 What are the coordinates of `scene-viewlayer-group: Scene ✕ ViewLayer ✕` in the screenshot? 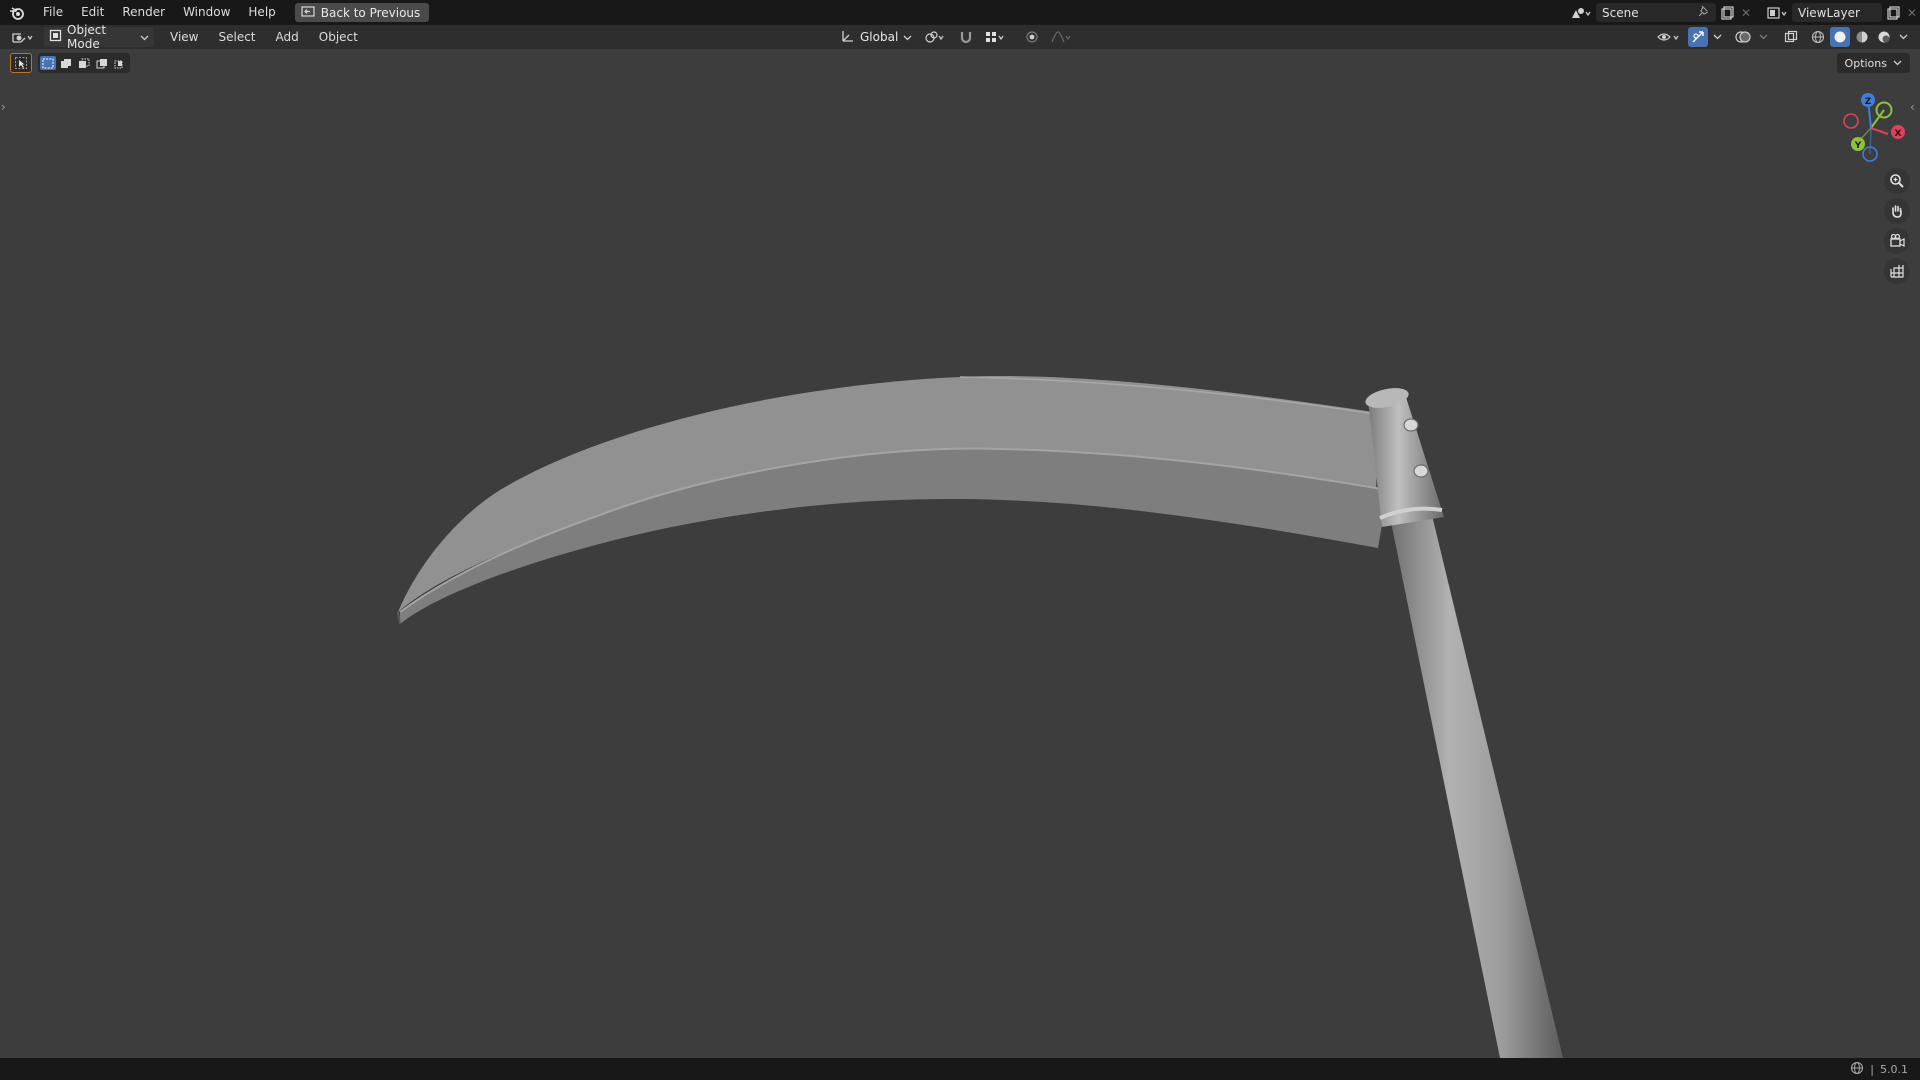 It's located at (1743, 12).